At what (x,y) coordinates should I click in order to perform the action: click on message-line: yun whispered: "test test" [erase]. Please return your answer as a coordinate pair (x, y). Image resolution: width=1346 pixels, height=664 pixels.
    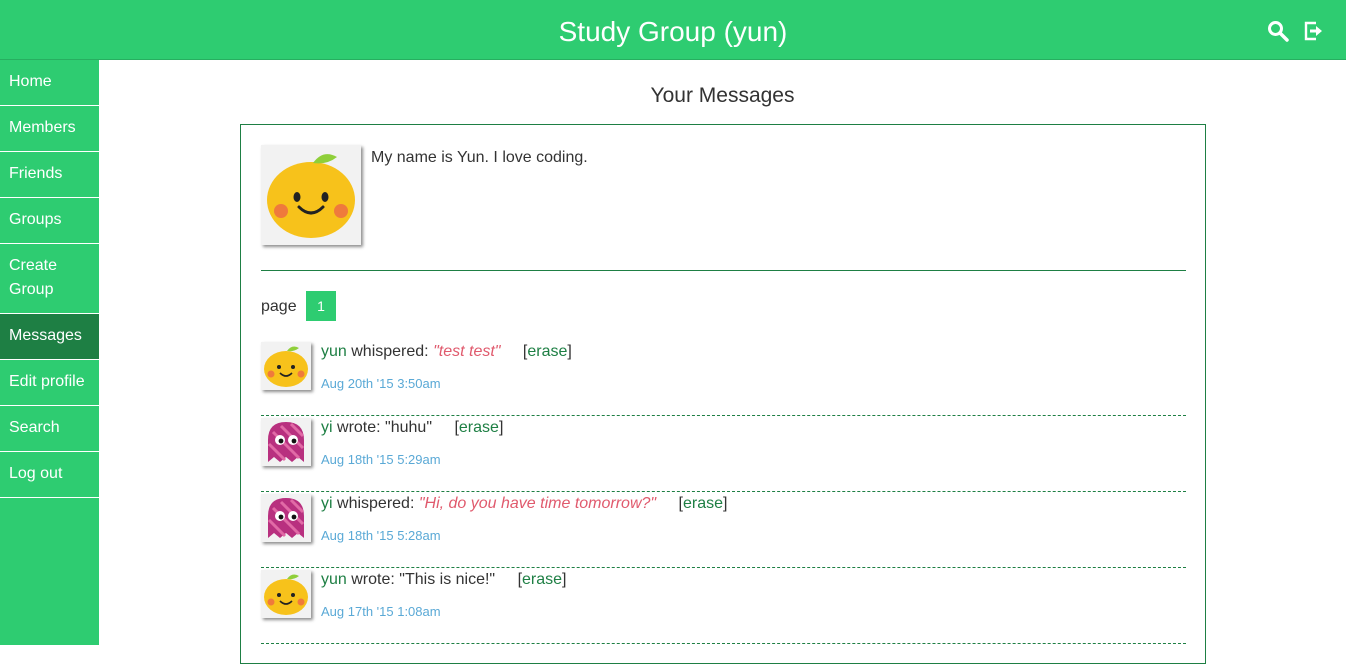
    Looking at the image, I should click on (446, 352).